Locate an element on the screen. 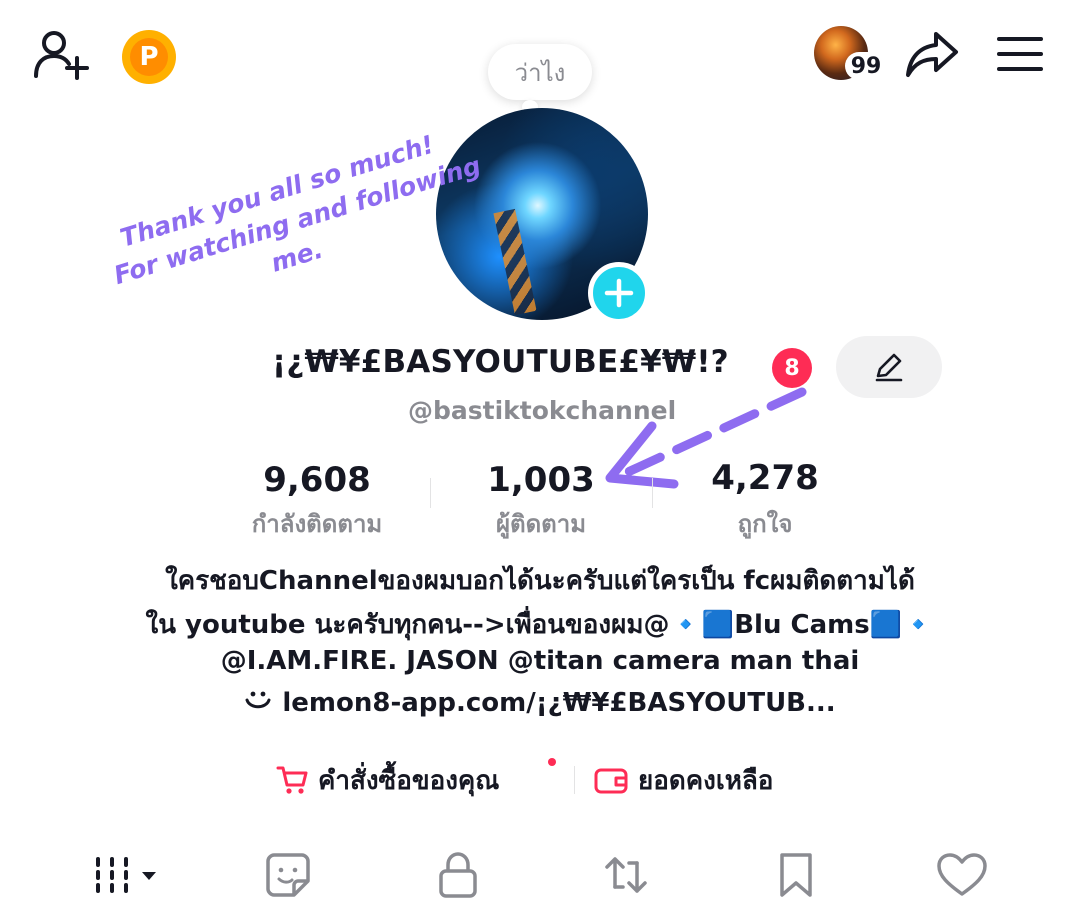 The image size is (1080, 912). coin-icon: P is located at coordinates (149, 57).